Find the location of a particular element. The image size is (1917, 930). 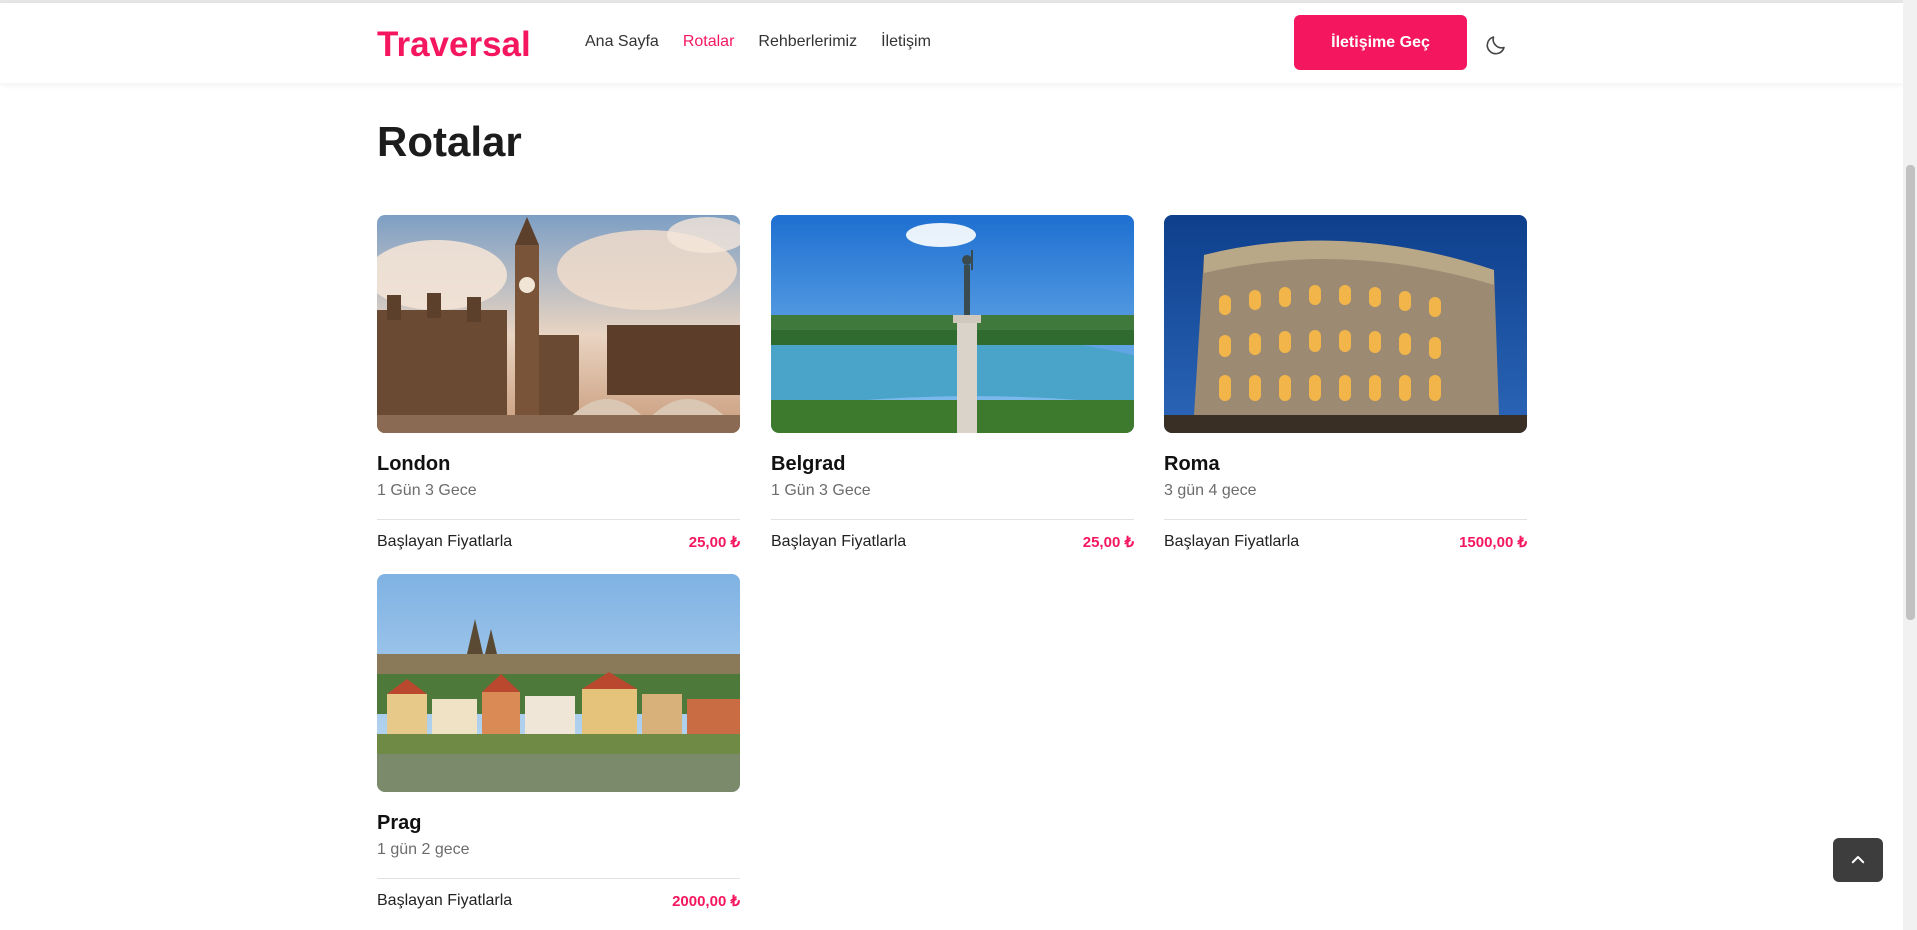

main-nav: Ana Sayfa Rotalar Rehberlerimiz İletişim is located at coordinates (758, 42).